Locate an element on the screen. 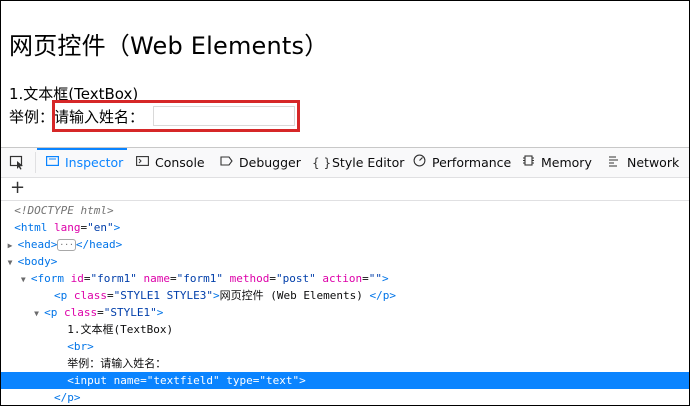 The width and height of the screenshot is (690, 406). markup-row-doctype: <!DOCTYPE html> is located at coordinates (345, 210).